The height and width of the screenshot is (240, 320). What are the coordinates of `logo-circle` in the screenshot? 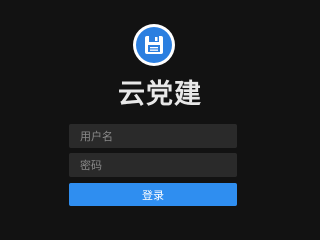 It's located at (154, 45).